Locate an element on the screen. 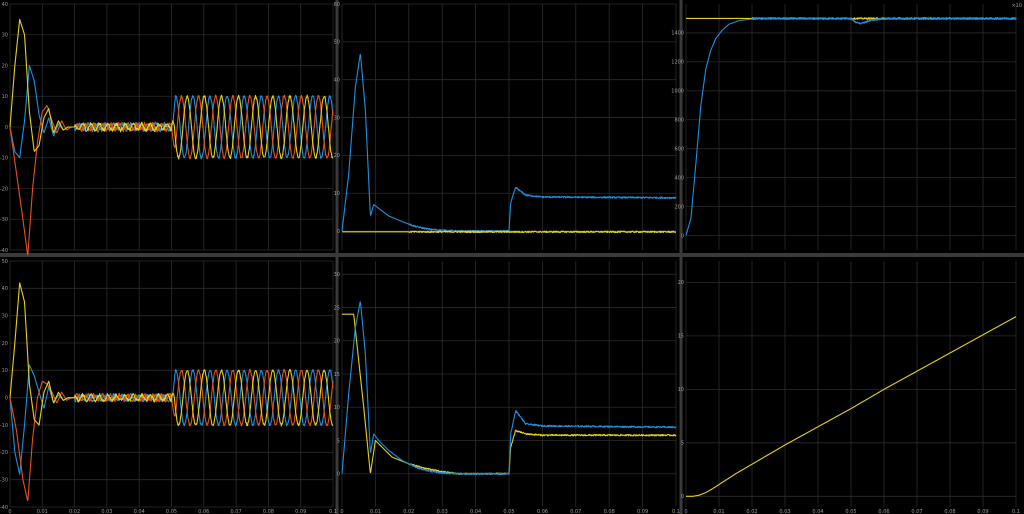  y-tick-label: 60 is located at coordinates (337, 5).